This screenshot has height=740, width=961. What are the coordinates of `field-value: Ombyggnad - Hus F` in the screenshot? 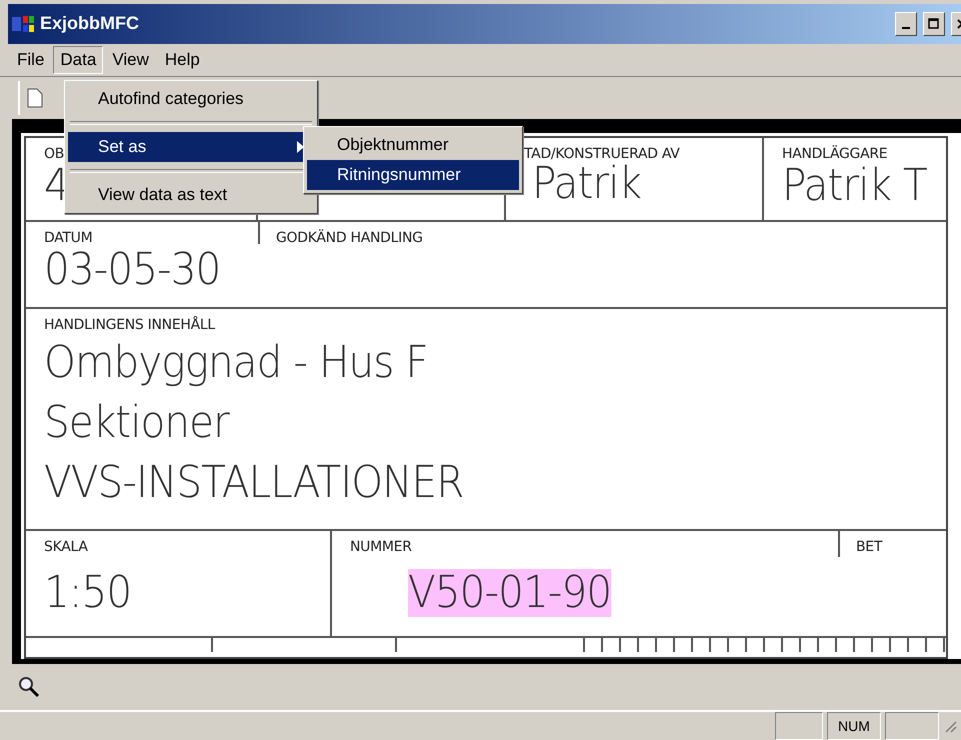 It's located at (236, 363).